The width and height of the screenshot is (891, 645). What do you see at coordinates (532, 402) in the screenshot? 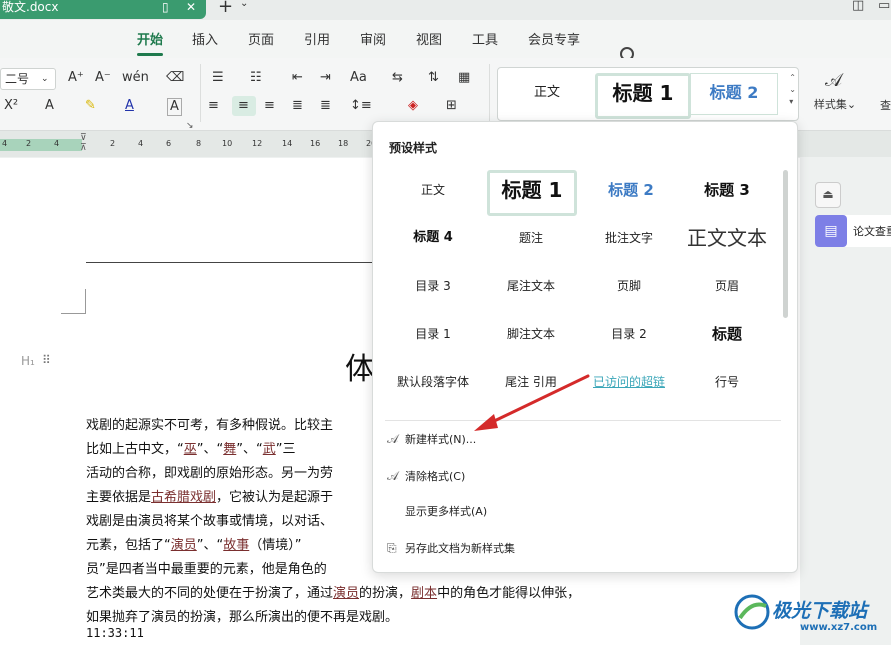
I see `annotation-arrow` at bounding box center [532, 402].